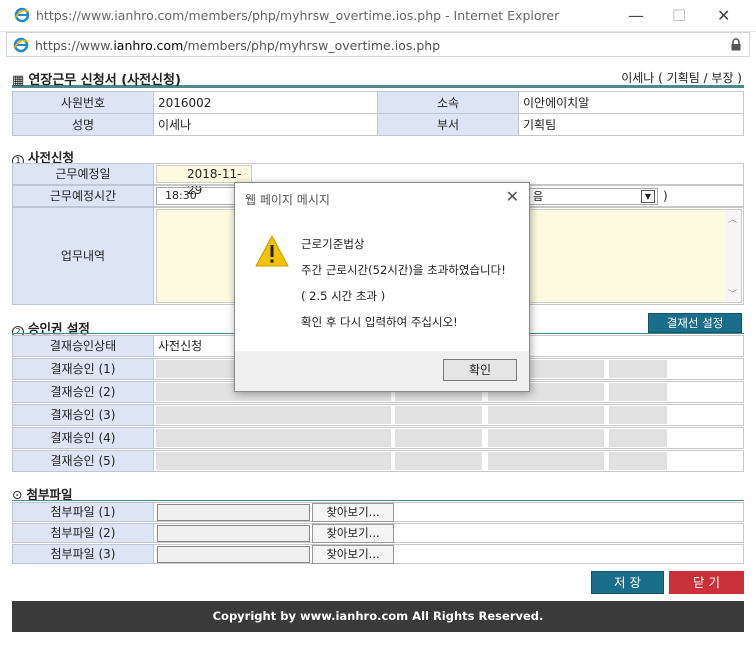  What do you see at coordinates (287, 200) in the screenshot?
I see `dialog-title: 웹 페이지 메시지` at bounding box center [287, 200].